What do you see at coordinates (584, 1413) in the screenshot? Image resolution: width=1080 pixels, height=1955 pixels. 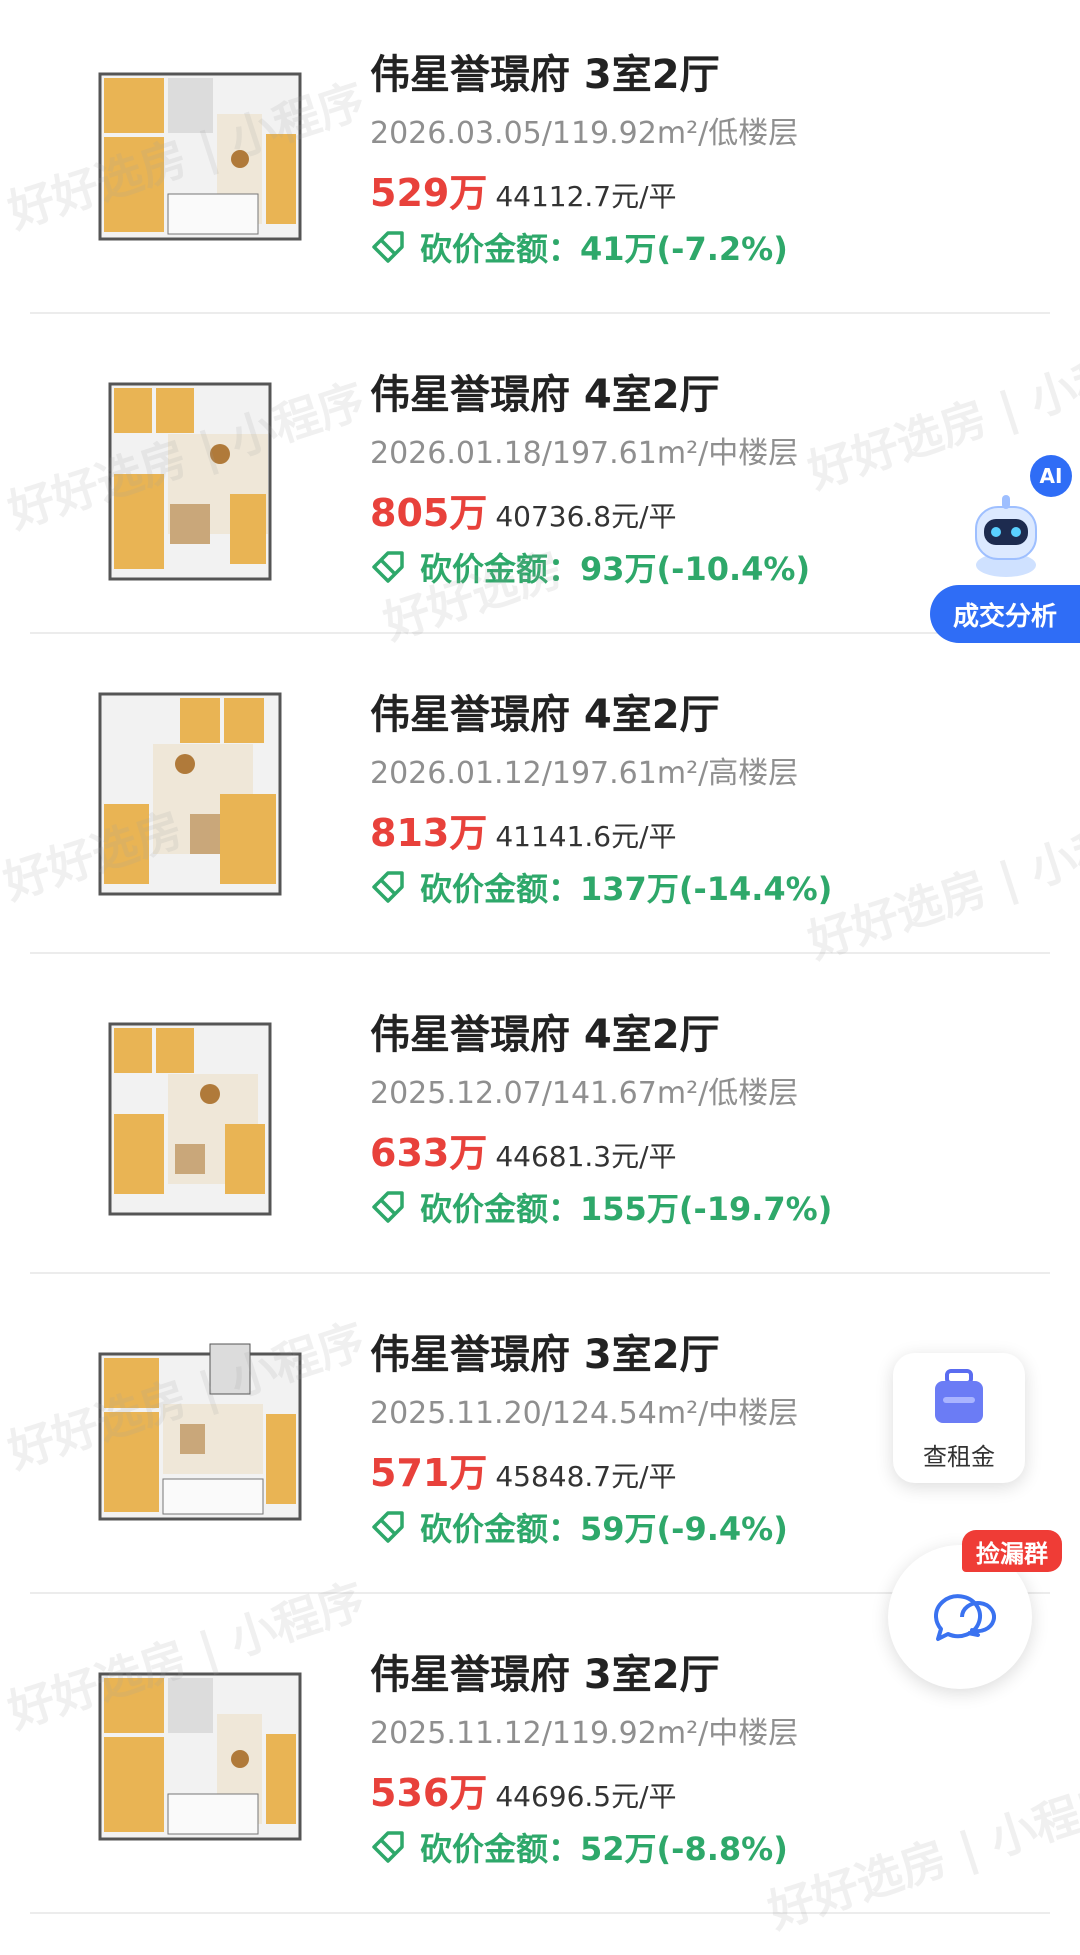 I see `listing-meta: 2025.11.20/124.54m²/中楼层` at bounding box center [584, 1413].